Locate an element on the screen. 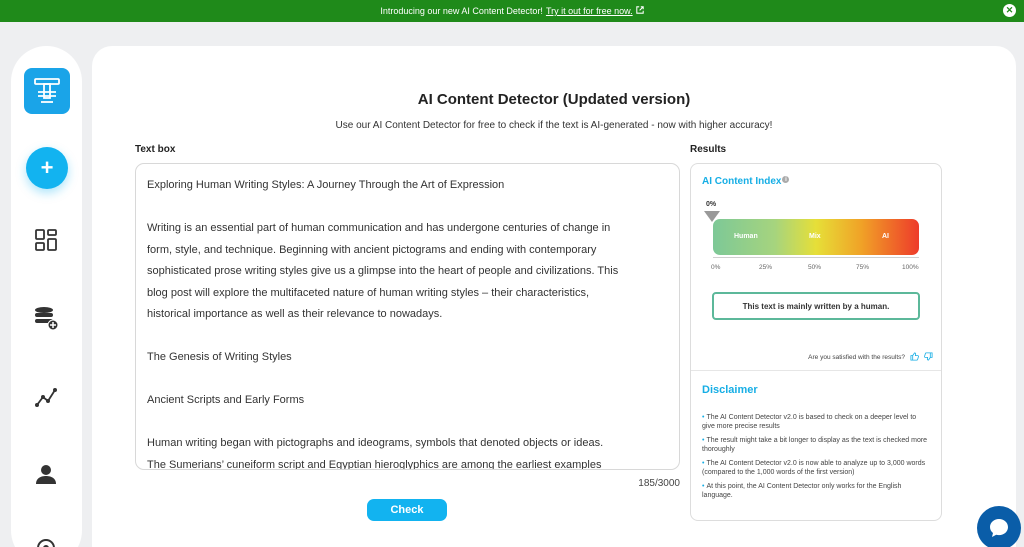 The width and height of the screenshot is (1024, 547). divider is located at coordinates (816, 370).